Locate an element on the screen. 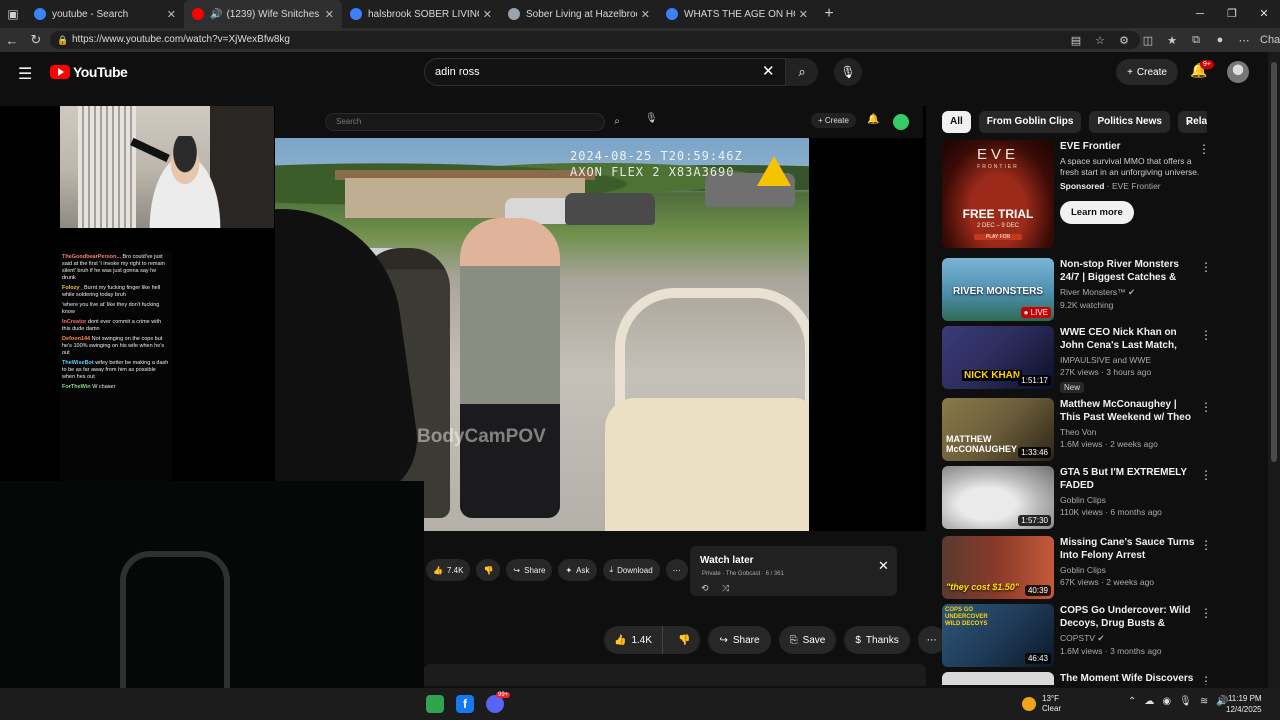 Image resolution: width=1280 pixels, height=720 pixels. save-button: ⎘ Save is located at coordinates (807, 640).